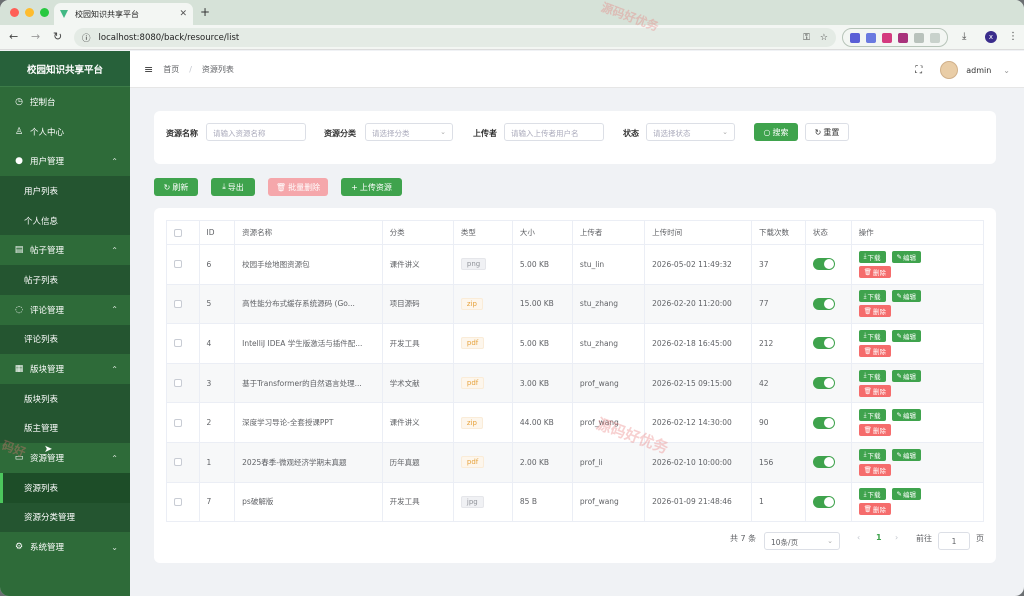 Image resolution: width=1024 pixels, height=596 pixels. What do you see at coordinates (65, 487) in the screenshot?
I see `sidebar-item-13: 资源列表` at bounding box center [65, 487].